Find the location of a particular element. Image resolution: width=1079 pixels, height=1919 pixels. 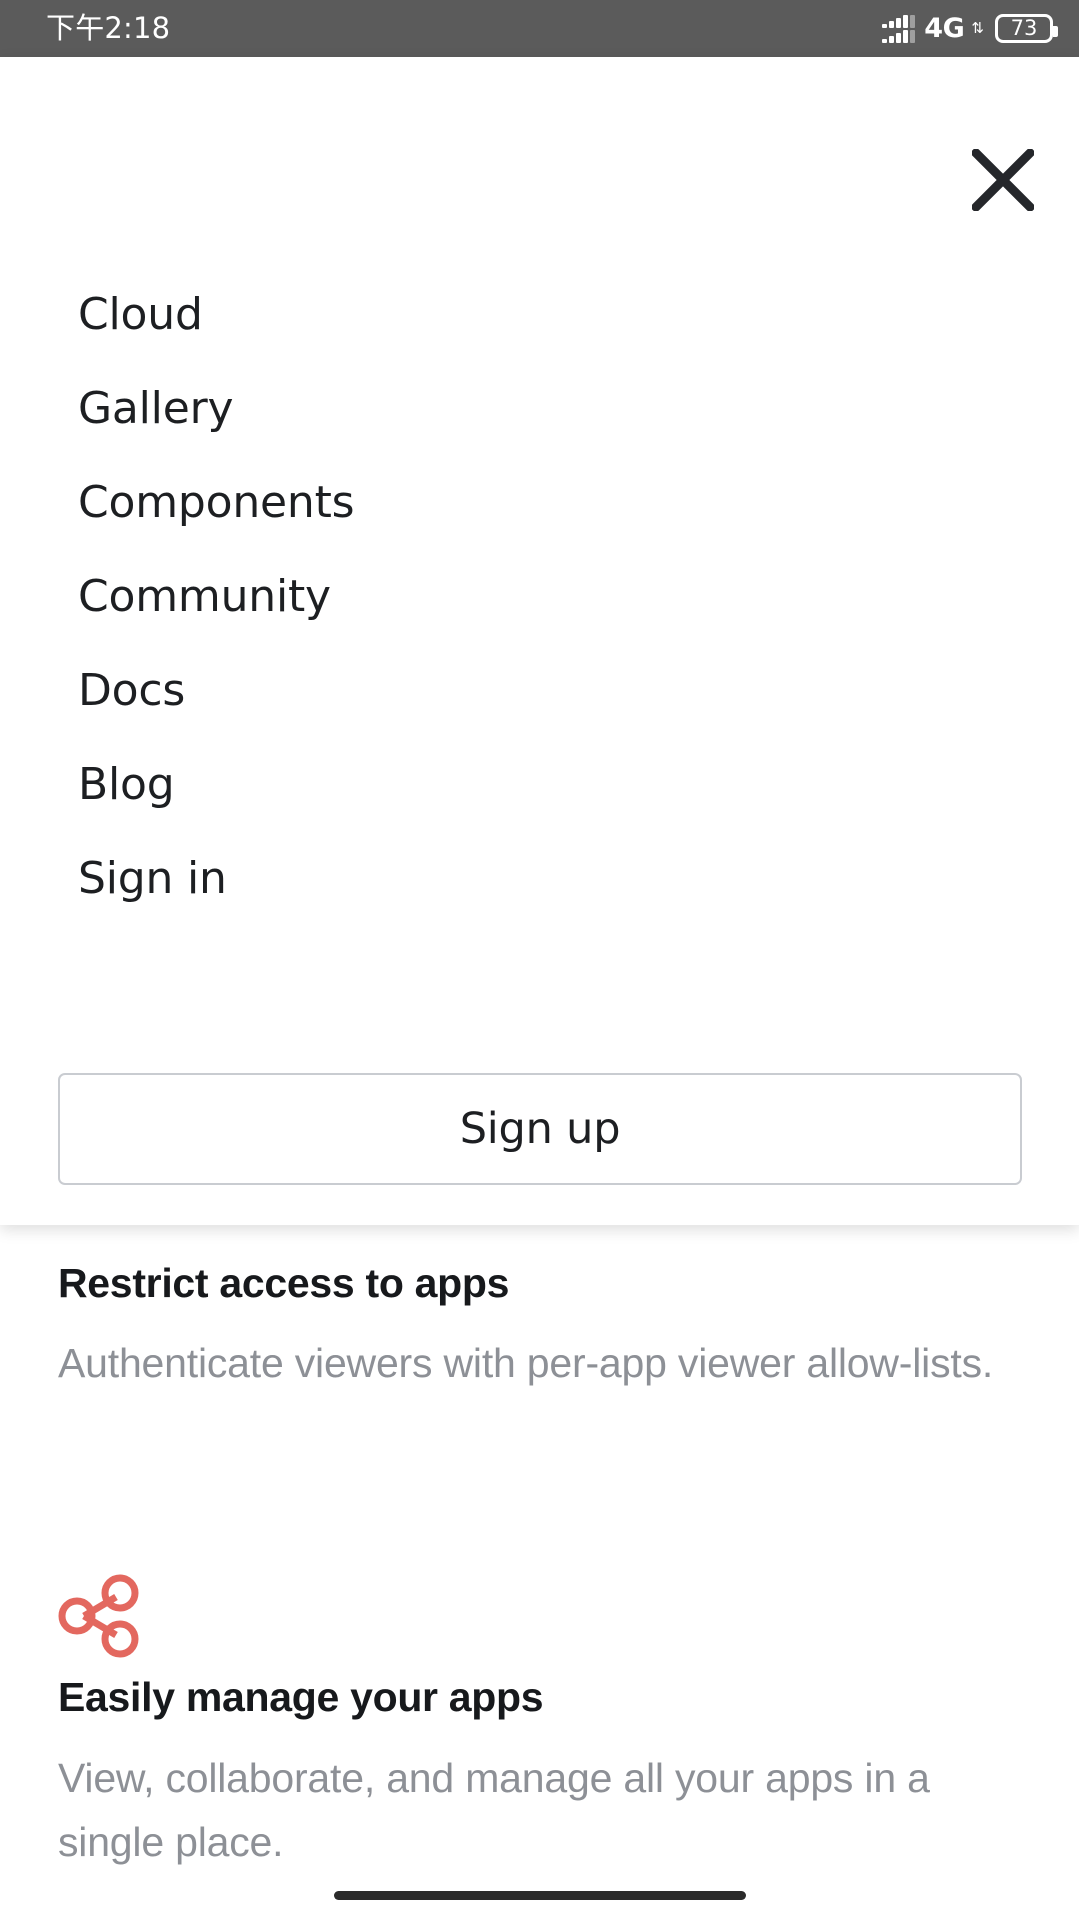

status-bar: 下午2:18 4G ⇅ 73 is located at coordinates (539, 28).